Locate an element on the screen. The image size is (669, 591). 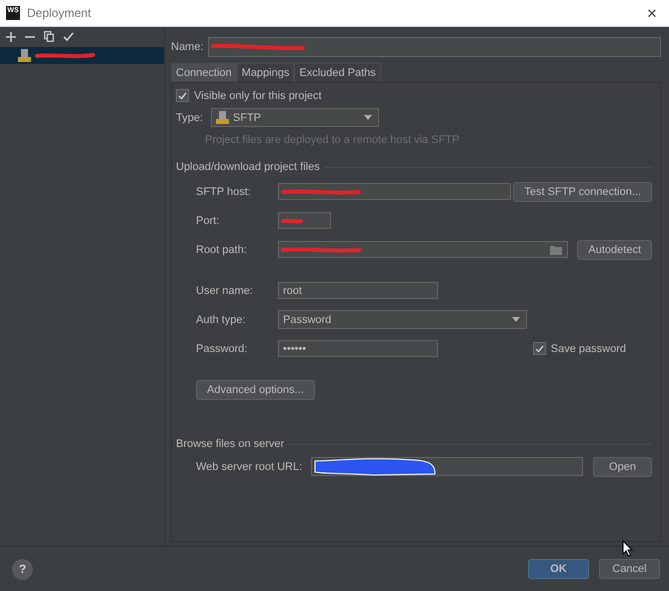
field-label: Password: is located at coordinates (222, 348).